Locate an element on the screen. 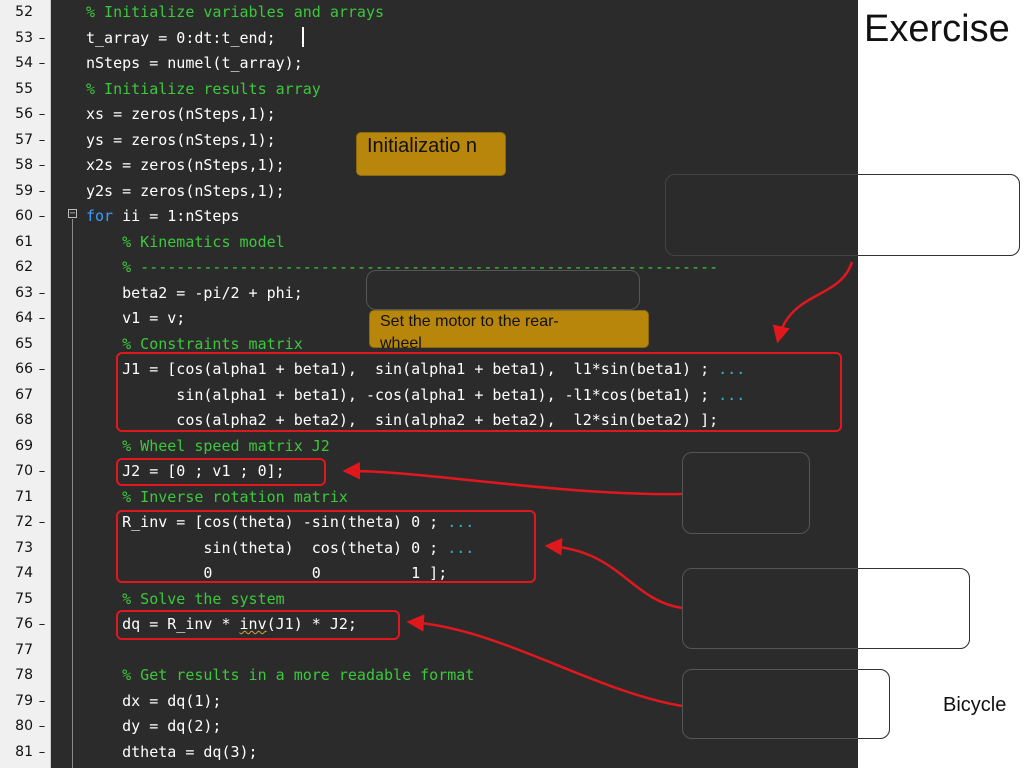 The image size is (1024, 768). line-number: 64 is located at coordinates (24, 318).